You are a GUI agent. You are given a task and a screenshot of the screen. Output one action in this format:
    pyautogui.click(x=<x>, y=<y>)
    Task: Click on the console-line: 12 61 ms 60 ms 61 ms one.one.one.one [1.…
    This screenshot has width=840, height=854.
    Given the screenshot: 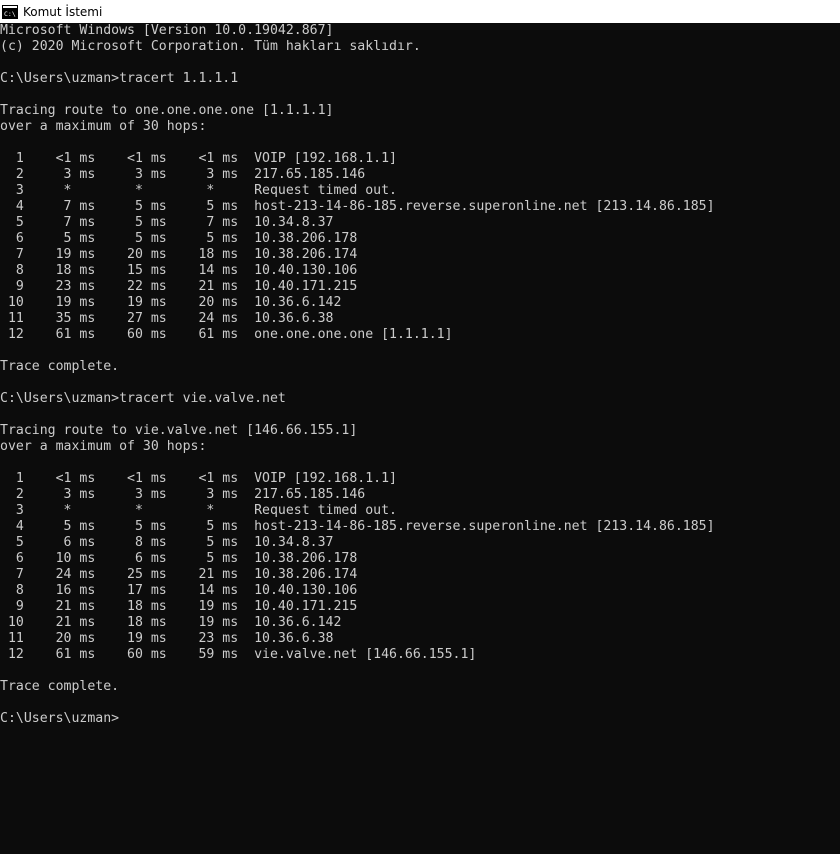 What is the action you would take?
    pyautogui.click(x=226, y=334)
    